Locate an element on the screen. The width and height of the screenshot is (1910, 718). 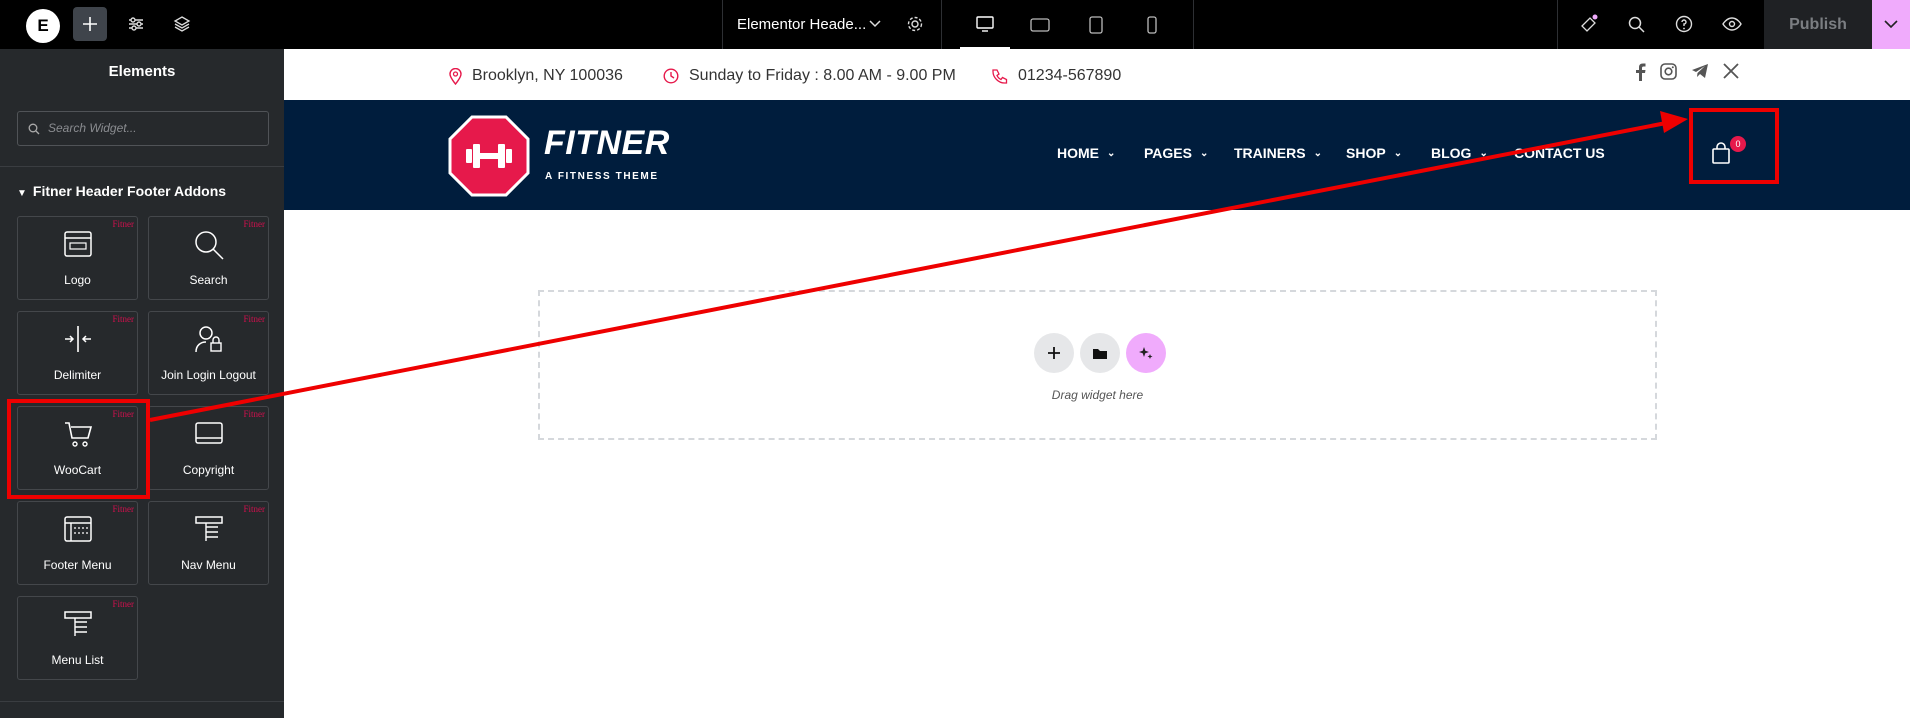
chevron-down-icon is located at coordinates (1891, 24).